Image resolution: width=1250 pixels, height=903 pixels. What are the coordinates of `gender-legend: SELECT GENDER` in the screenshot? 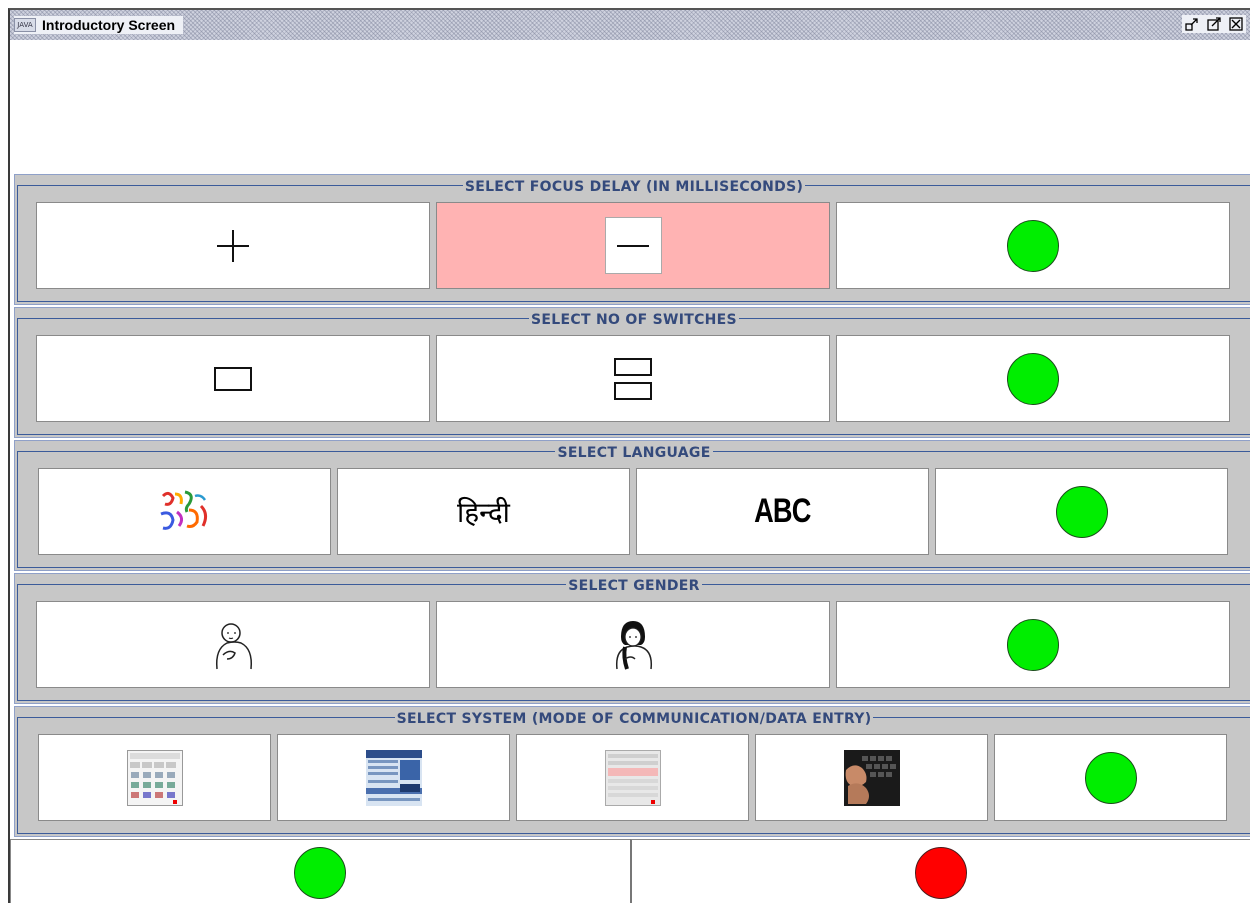 It's located at (634, 586).